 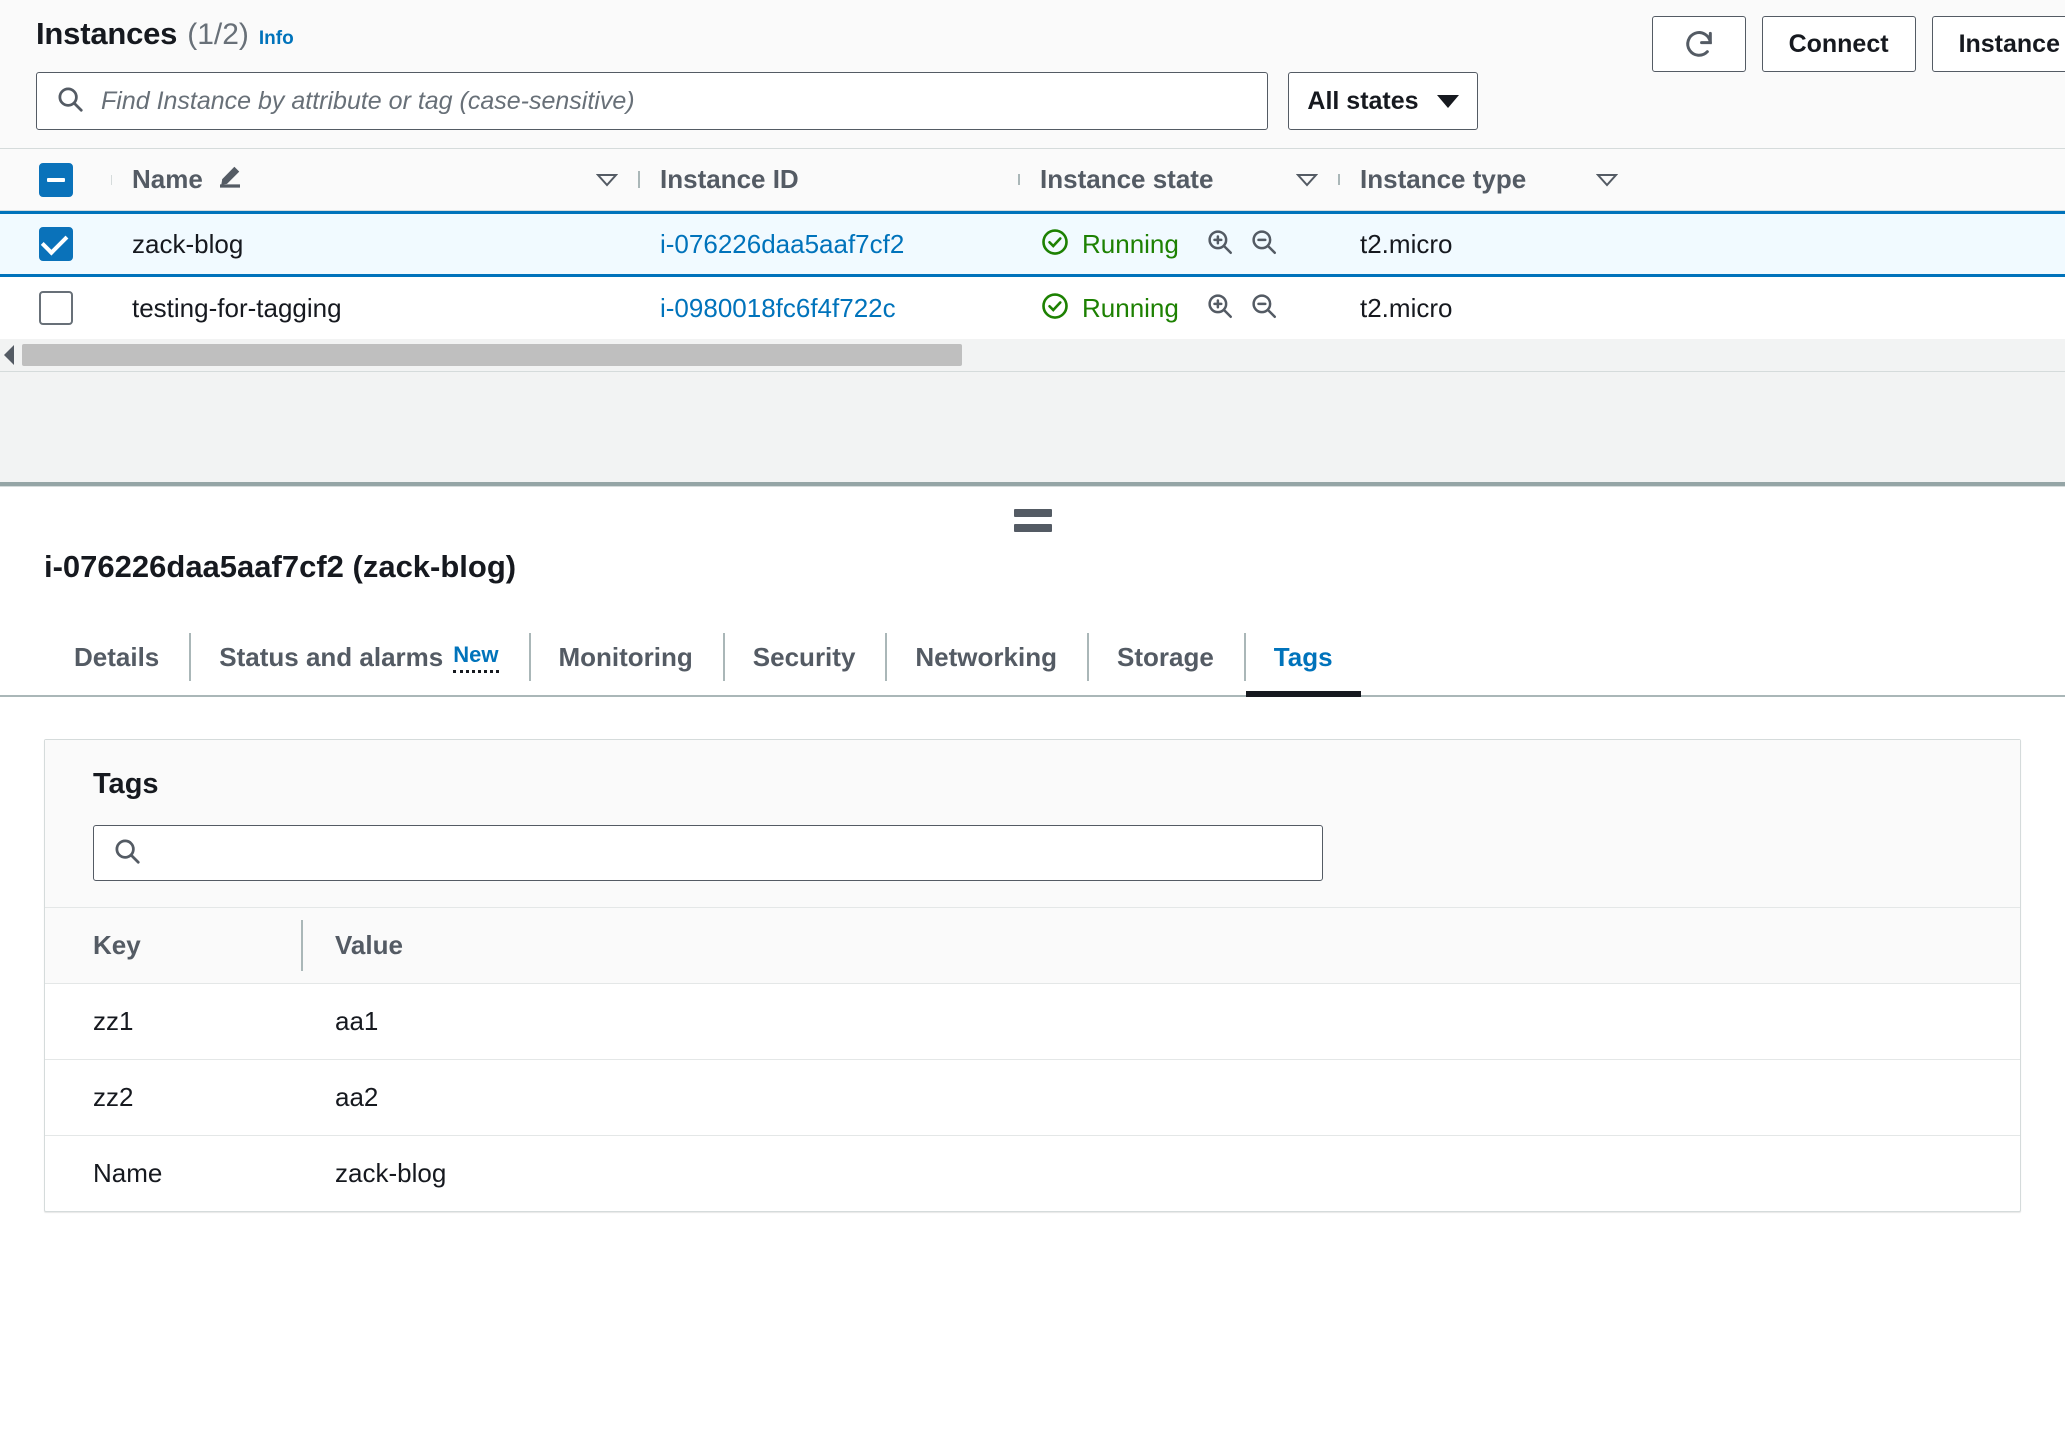 What do you see at coordinates (107, 33) in the screenshot?
I see `page-title: Instances` at bounding box center [107, 33].